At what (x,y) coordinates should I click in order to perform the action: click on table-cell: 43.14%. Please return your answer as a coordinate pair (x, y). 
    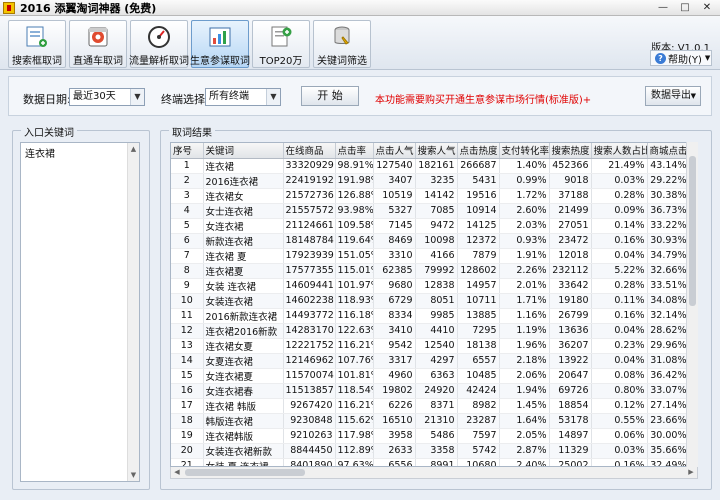
    Looking at the image, I should click on (668, 166).